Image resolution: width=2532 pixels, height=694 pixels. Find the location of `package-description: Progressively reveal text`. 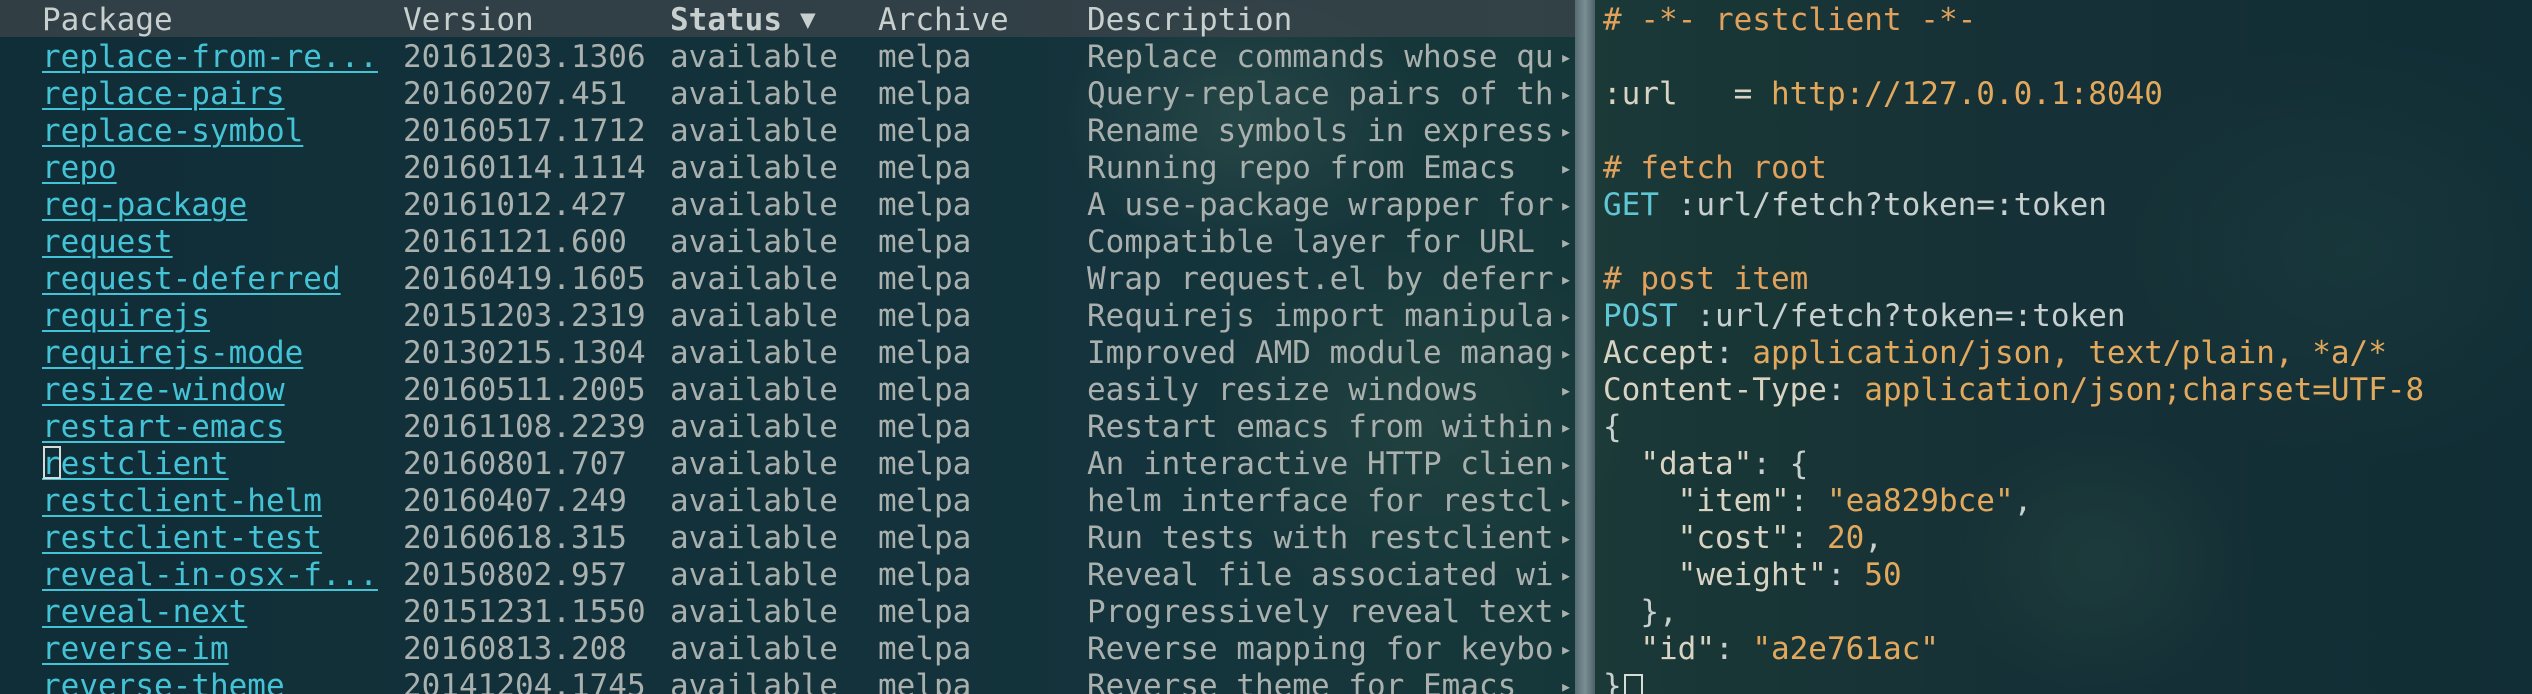

package-description: Progressively reveal text is located at coordinates (1320, 612).